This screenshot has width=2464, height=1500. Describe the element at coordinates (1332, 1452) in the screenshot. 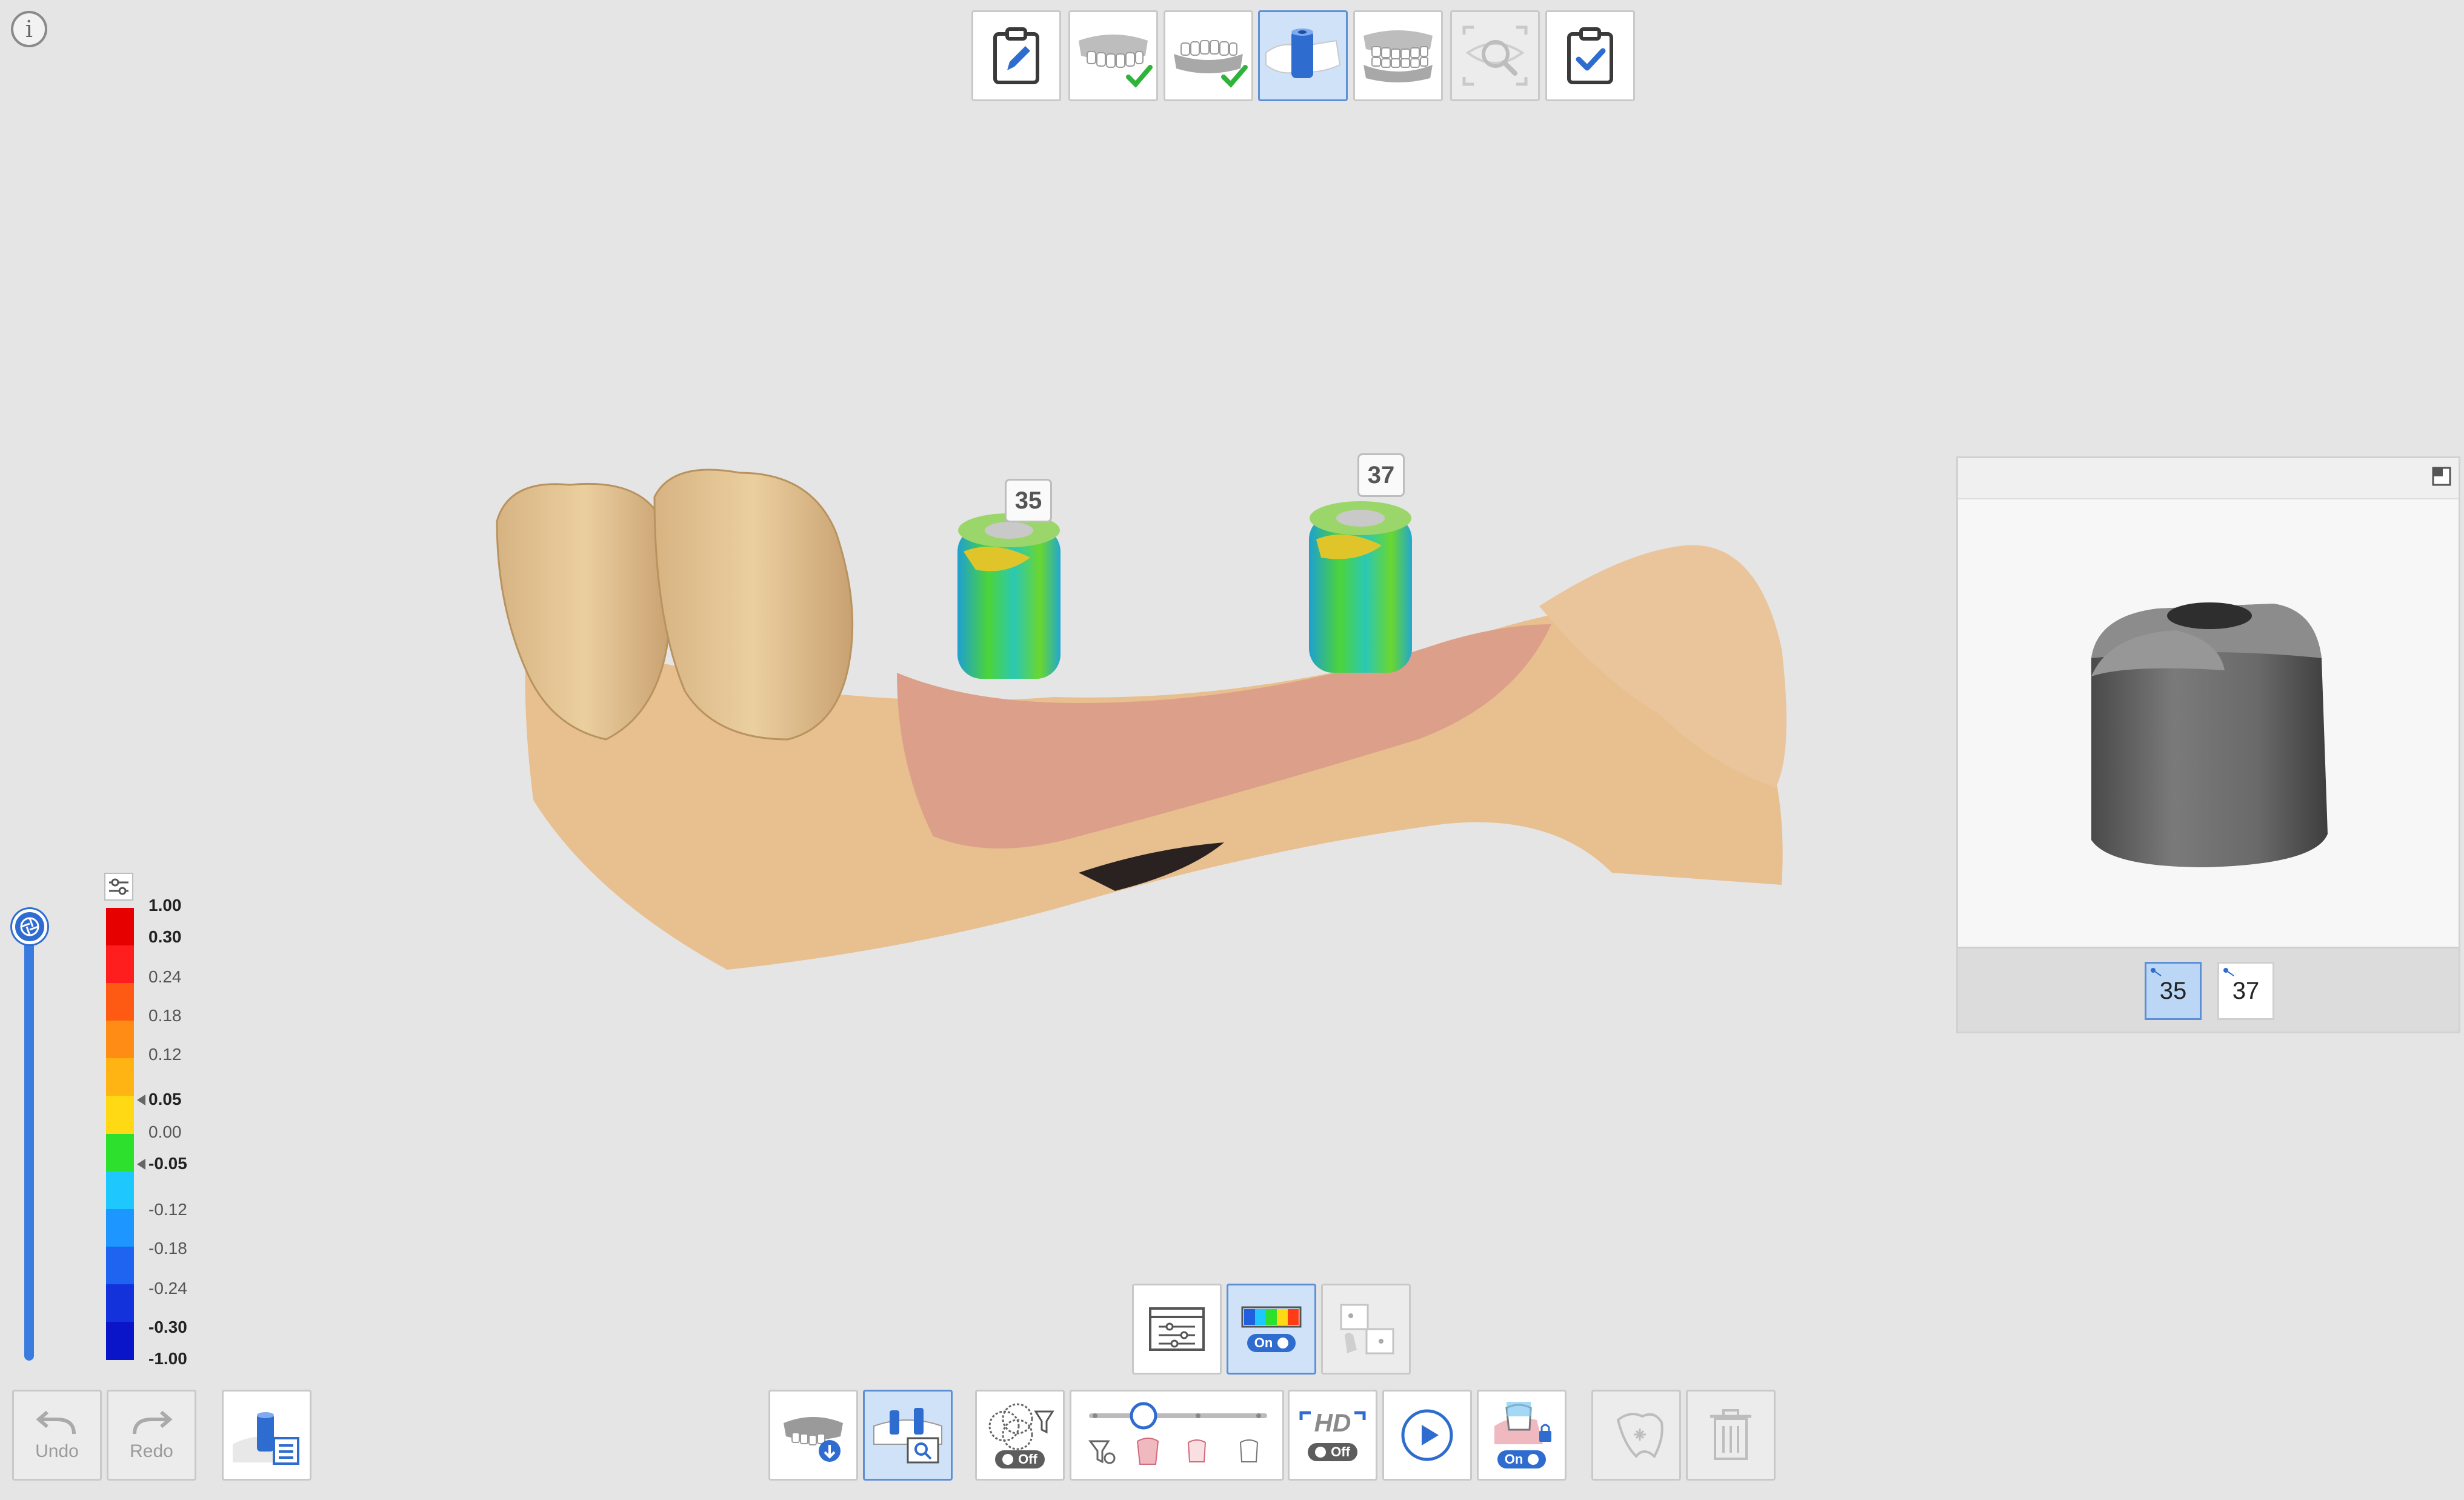

I see `hd-toggle-pill: Off` at that location.